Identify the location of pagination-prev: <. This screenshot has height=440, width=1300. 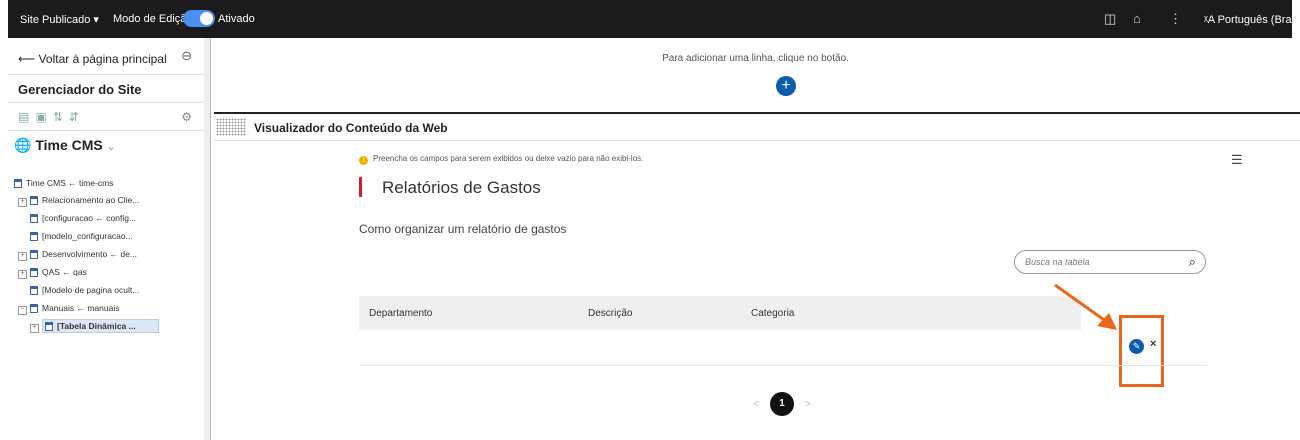
(756, 404).